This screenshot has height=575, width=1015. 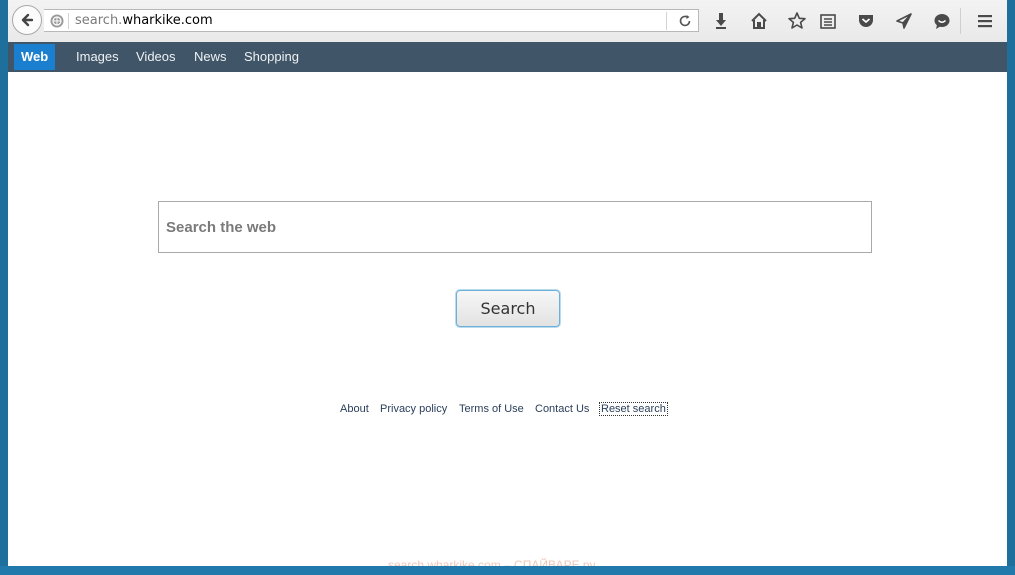 What do you see at coordinates (167, 20) in the screenshot?
I see `url-host: wharkike.com` at bounding box center [167, 20].